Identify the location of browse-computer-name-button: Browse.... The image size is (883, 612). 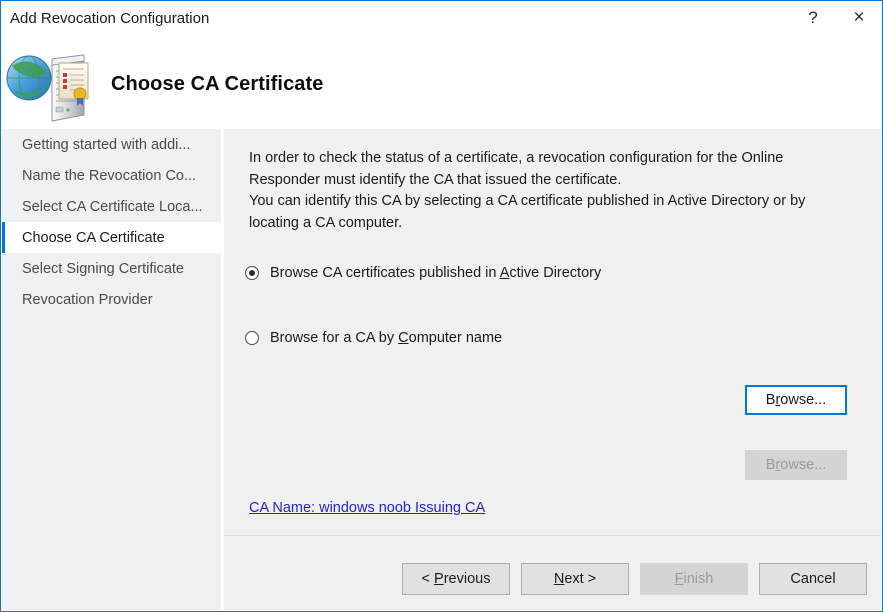
(796, 465).